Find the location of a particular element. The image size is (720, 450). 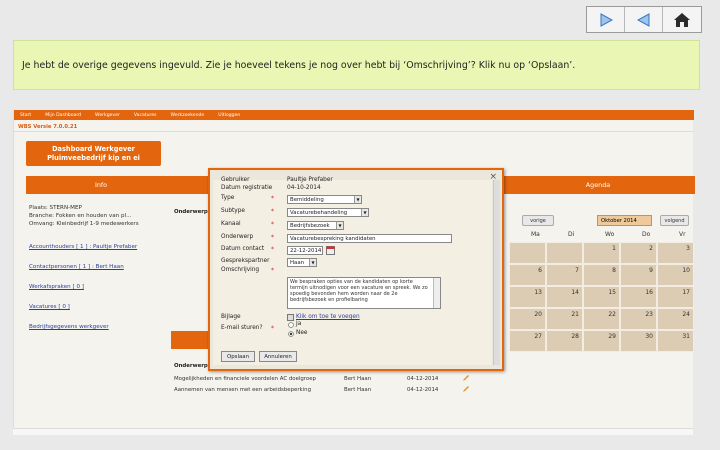

gesprekspartner-select: Haan ▼ is located at coordinates (302, 262).